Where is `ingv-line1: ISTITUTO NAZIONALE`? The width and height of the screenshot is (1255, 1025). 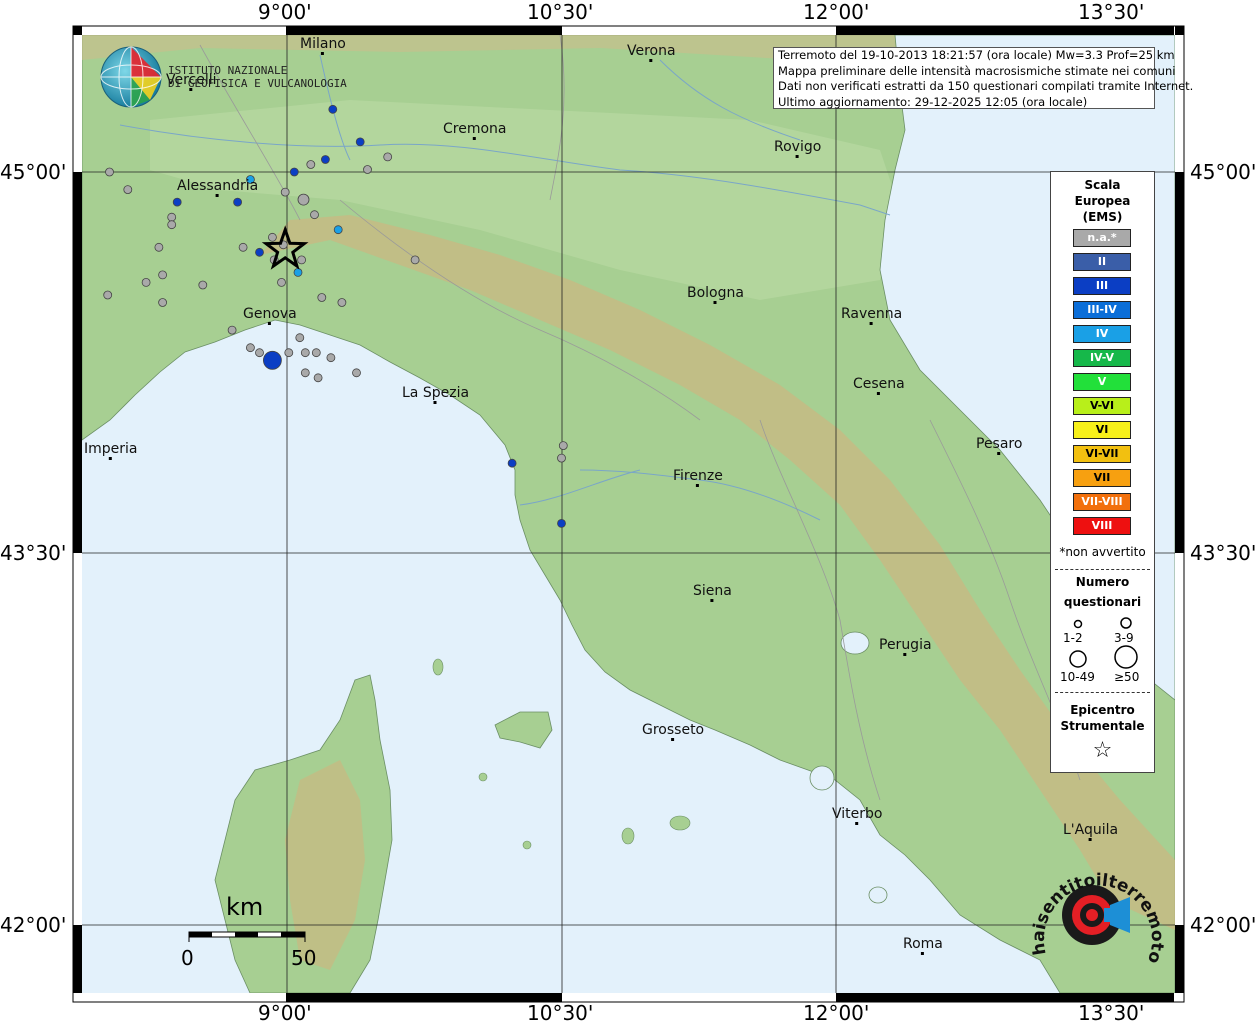 ingv-line1: ISTITUTO NAZIONALE is located at coordinates (228, 70).